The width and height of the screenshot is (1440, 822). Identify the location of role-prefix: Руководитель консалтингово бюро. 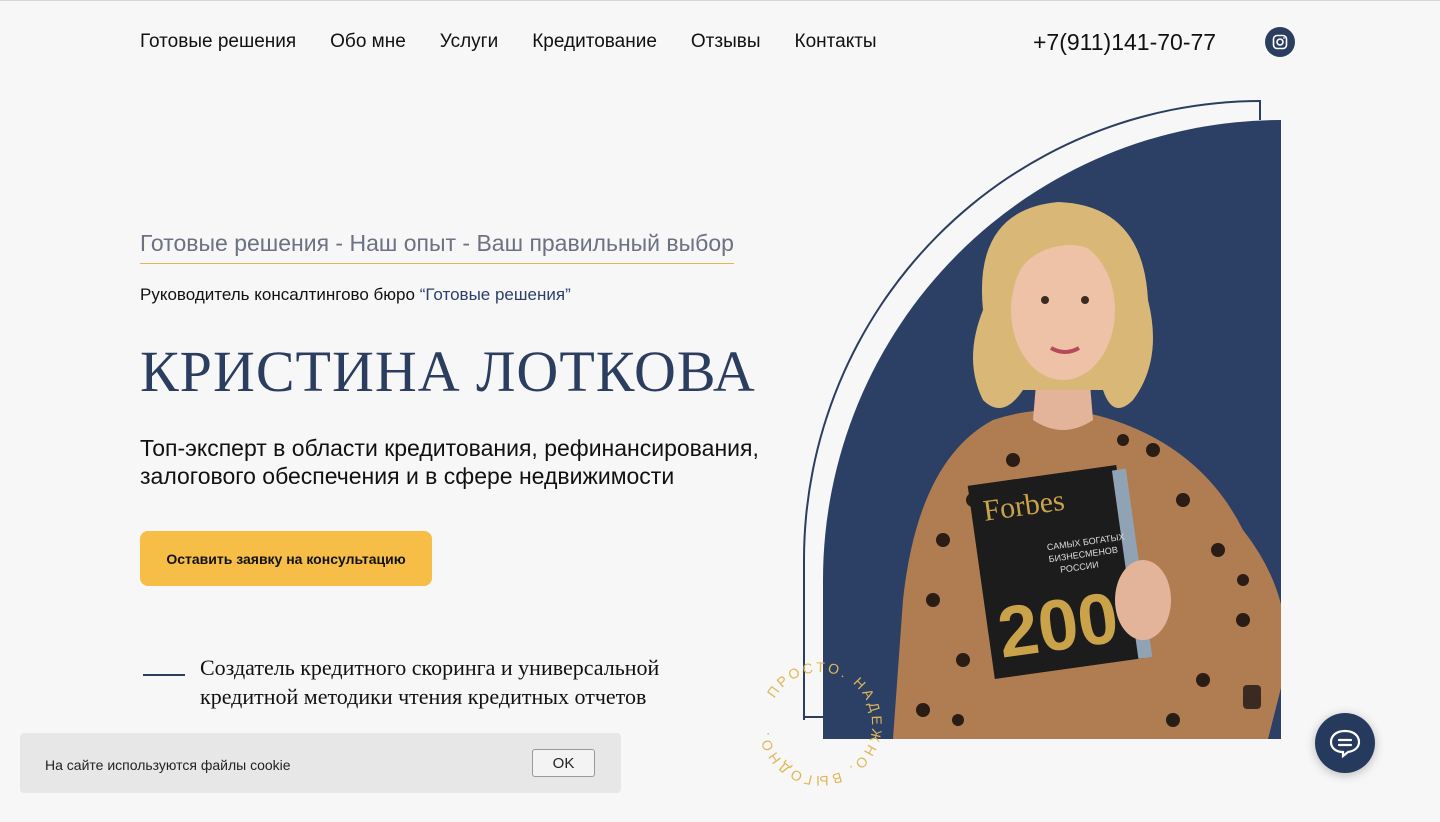
(280, 294).